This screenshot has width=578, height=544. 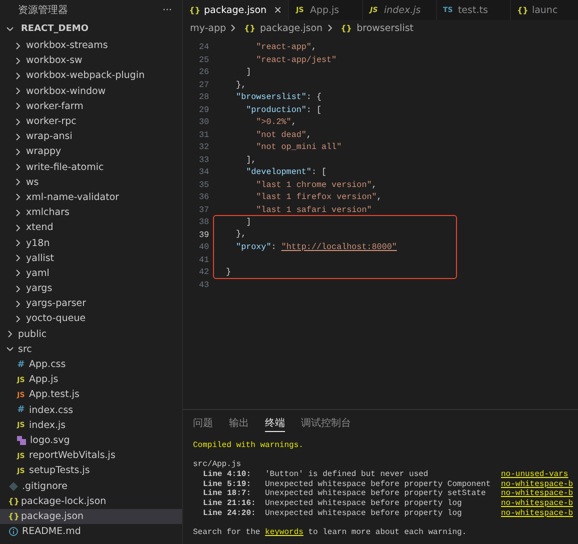 What do you see at coordinates (251, 160) in the screenshot?
I see `code-line: ],` at bounding box center [251, 160].